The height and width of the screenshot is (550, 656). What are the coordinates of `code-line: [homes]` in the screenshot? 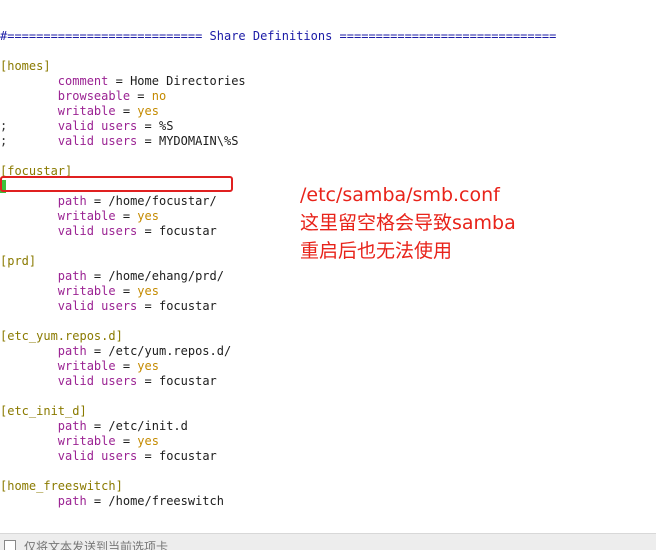 It's located at (328, 66).